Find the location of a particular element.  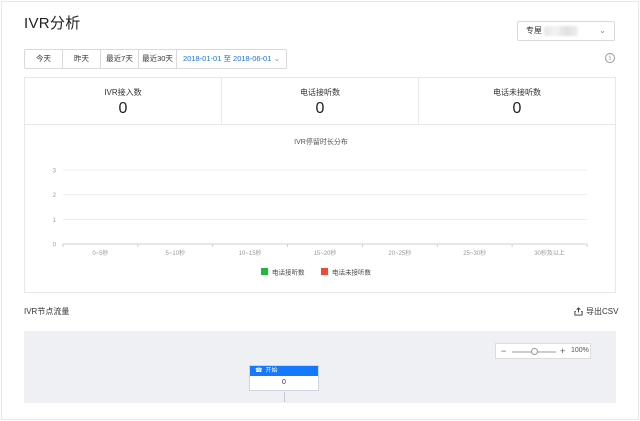

store-name-blurred is located at coordinates (561, 31).